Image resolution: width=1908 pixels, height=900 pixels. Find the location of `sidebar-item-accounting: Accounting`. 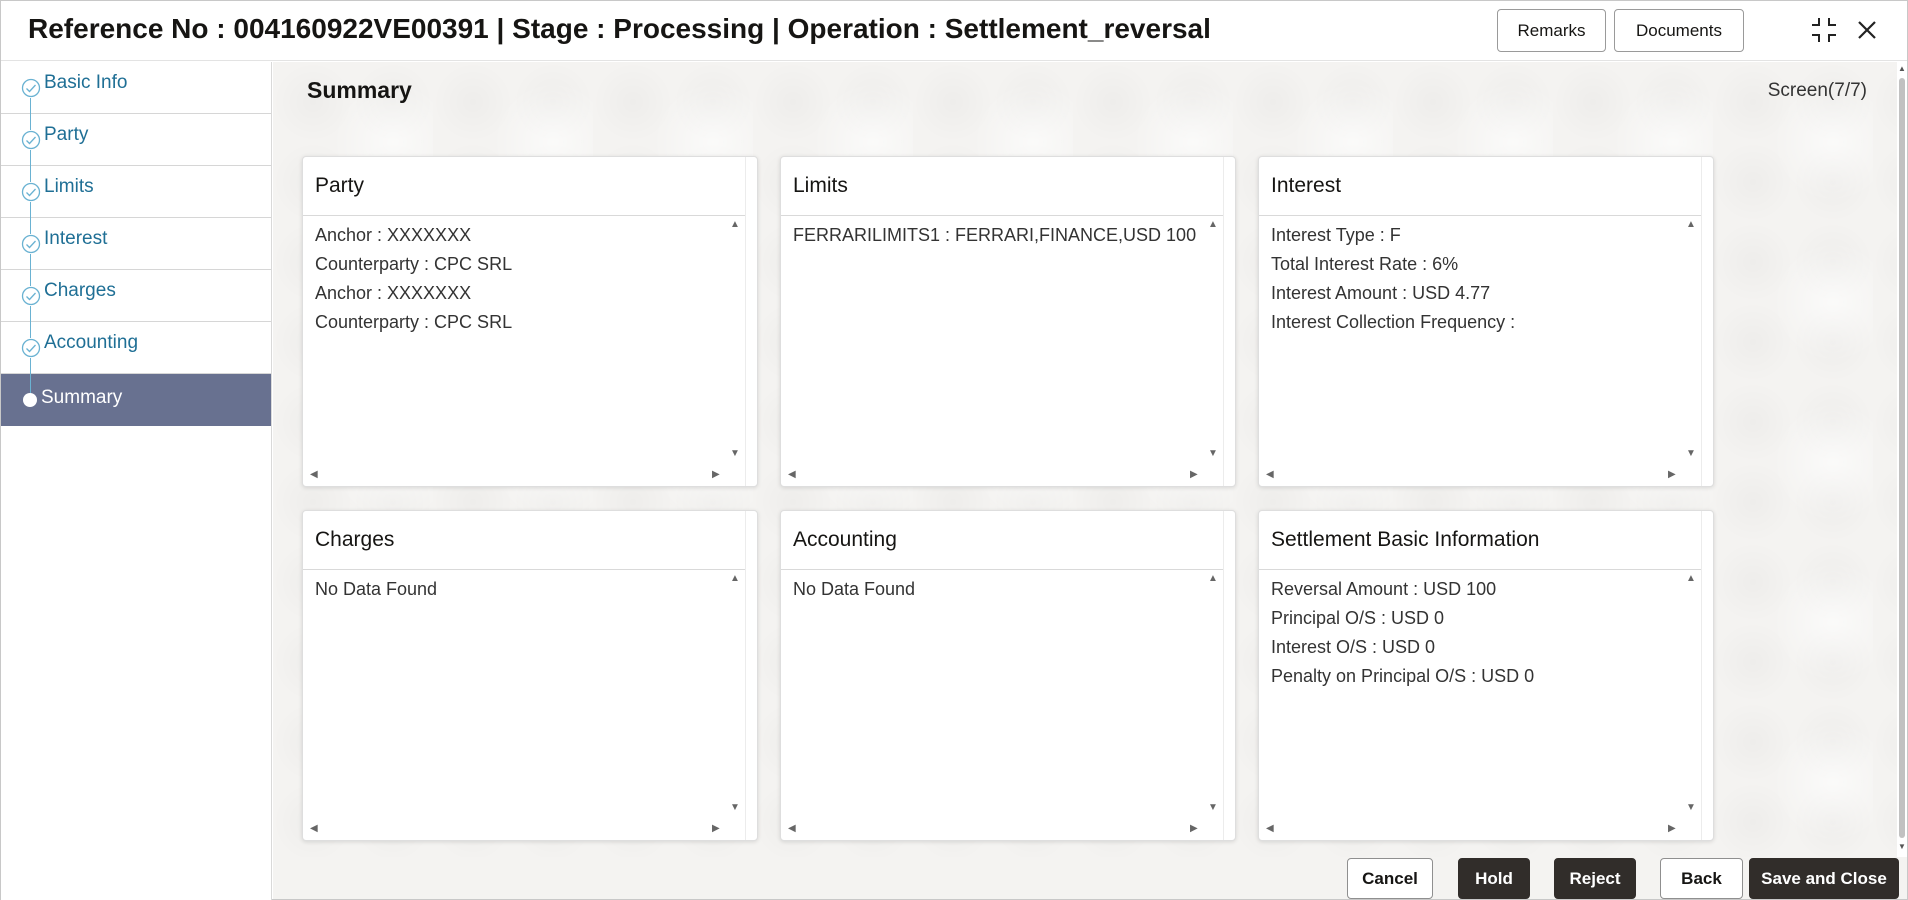

sidebar-item-accounting: Accounting is located at coordinates (136, 348).